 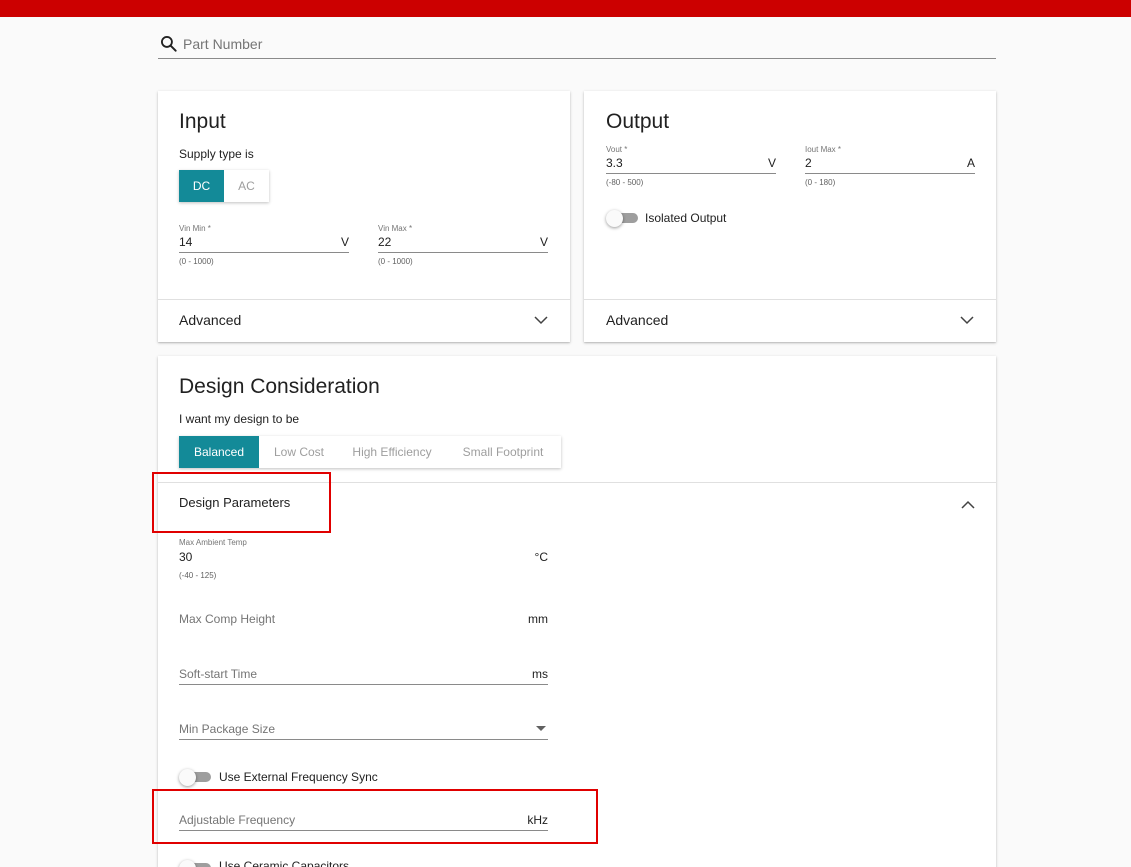 I want to click on vin-max-field: Vin Max * 22 V (0 - 1000), so click(x=463, y=245).